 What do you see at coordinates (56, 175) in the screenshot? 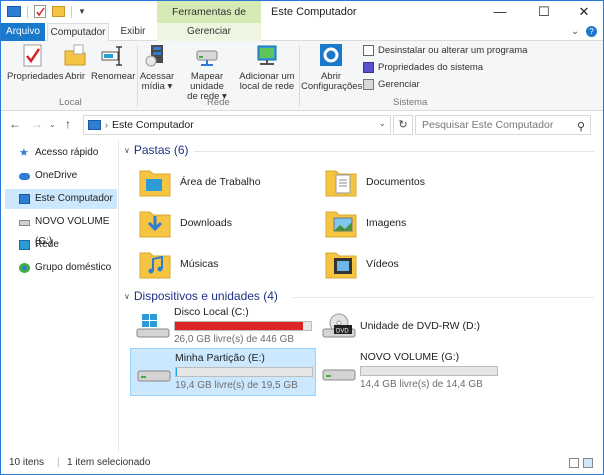
I see `nav-label: OneDrive` at bounding box center [56, 175].